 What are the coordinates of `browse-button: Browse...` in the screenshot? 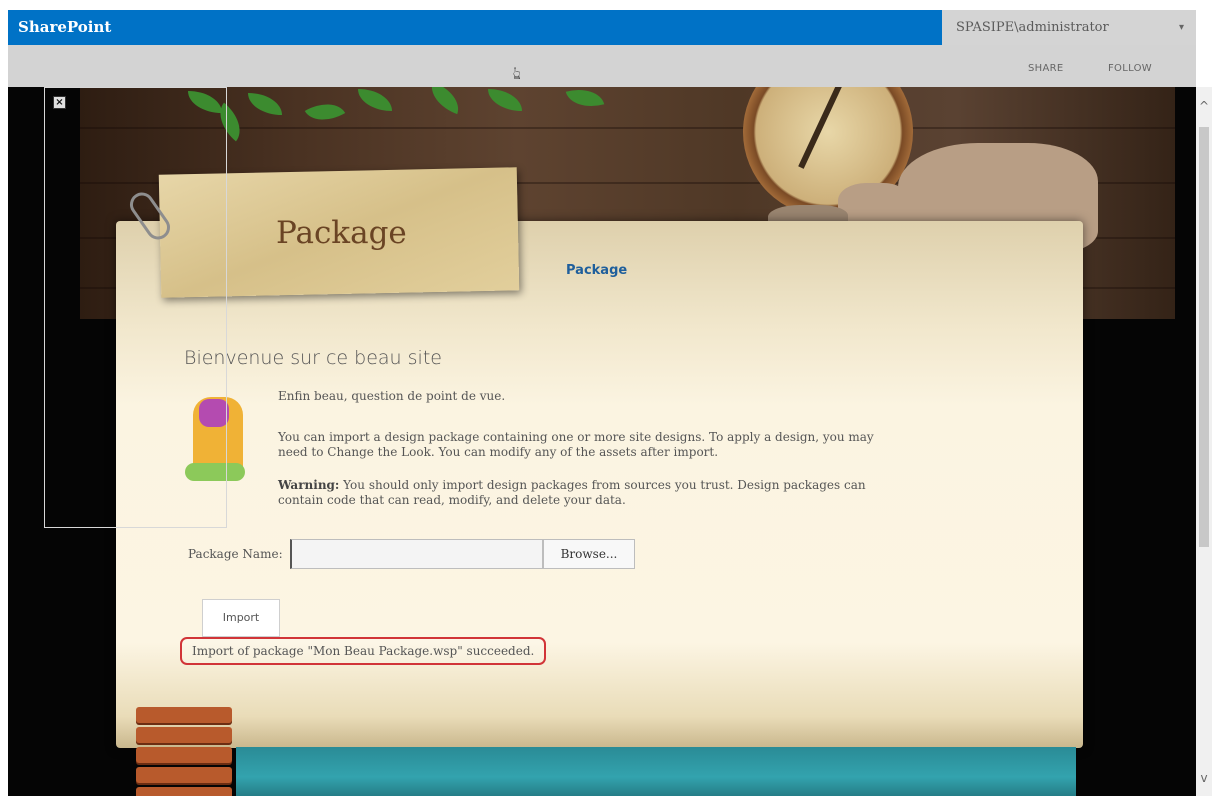 It's located at (589, 554).